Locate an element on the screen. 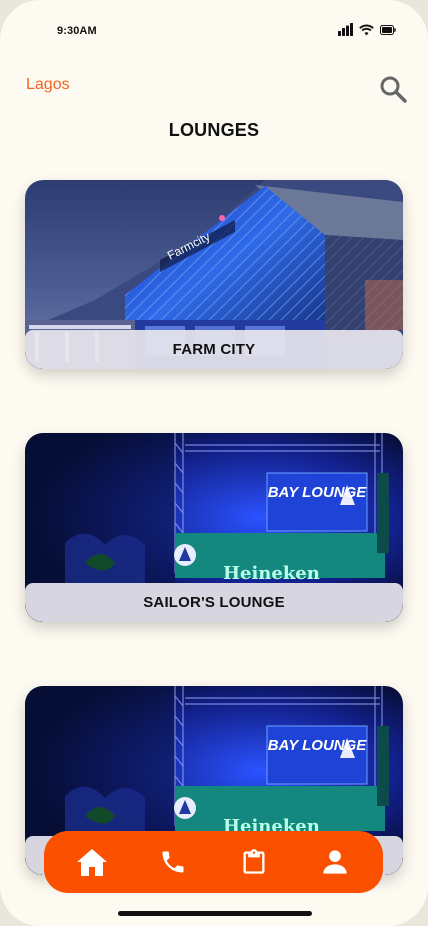 The height and width of the screenshot is (926, 428). status-icons is located at coordinates (367, 29).